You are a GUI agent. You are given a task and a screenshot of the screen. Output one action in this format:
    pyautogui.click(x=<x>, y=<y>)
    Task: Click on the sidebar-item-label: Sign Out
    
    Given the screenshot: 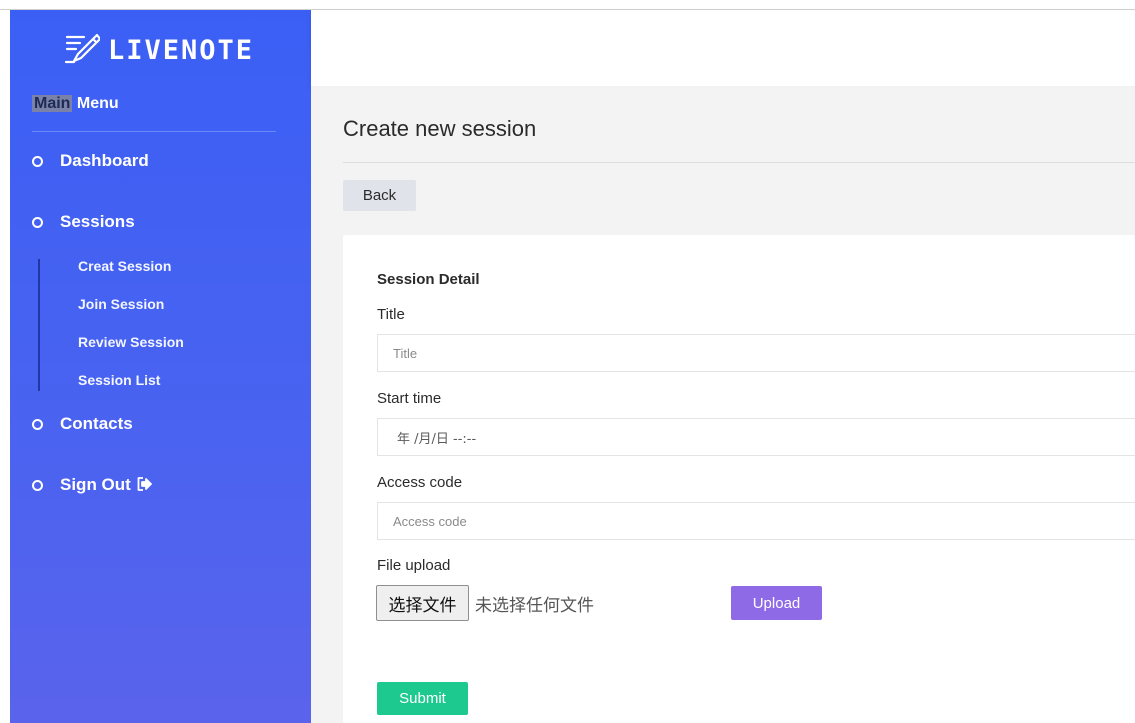 What is the action you would take?
    pyautogui.click(x=95, y=484)
    